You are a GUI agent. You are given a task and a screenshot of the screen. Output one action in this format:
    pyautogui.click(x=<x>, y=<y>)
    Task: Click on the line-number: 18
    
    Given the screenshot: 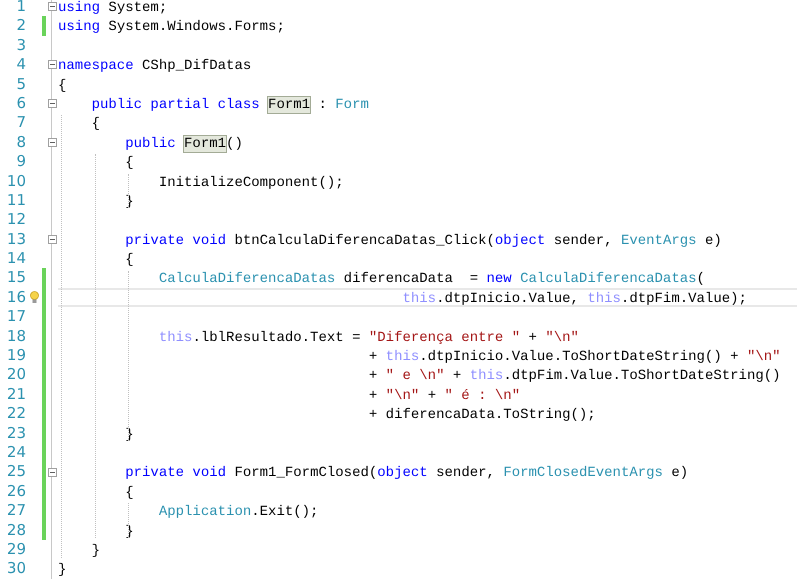 What is the action you would take?
    pyautogui.click(x=16, y=336)
    